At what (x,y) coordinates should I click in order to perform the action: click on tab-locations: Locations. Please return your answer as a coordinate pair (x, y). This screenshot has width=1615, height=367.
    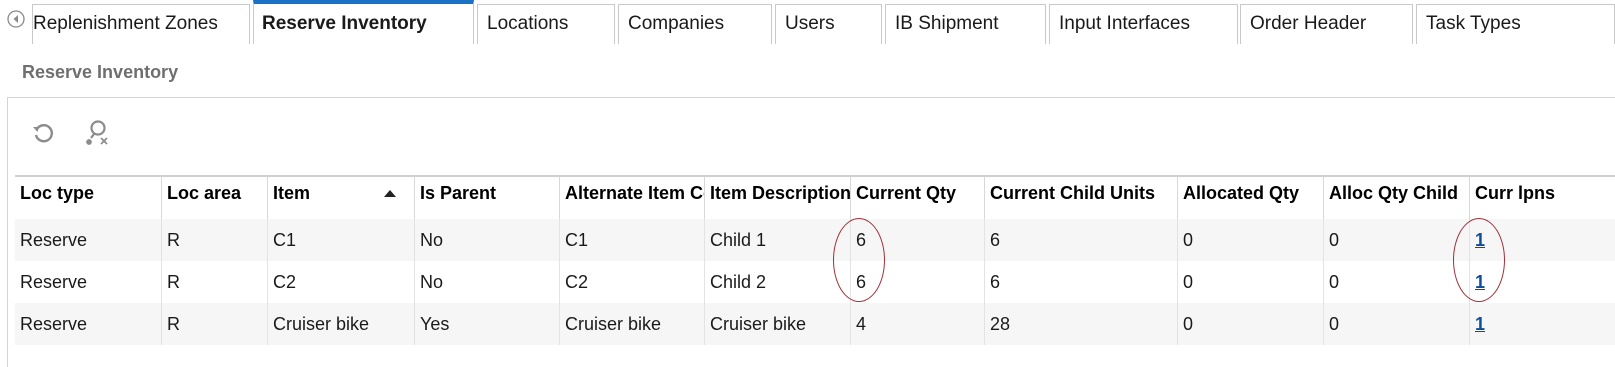
    Looking at the image, I should click on (546, 24).